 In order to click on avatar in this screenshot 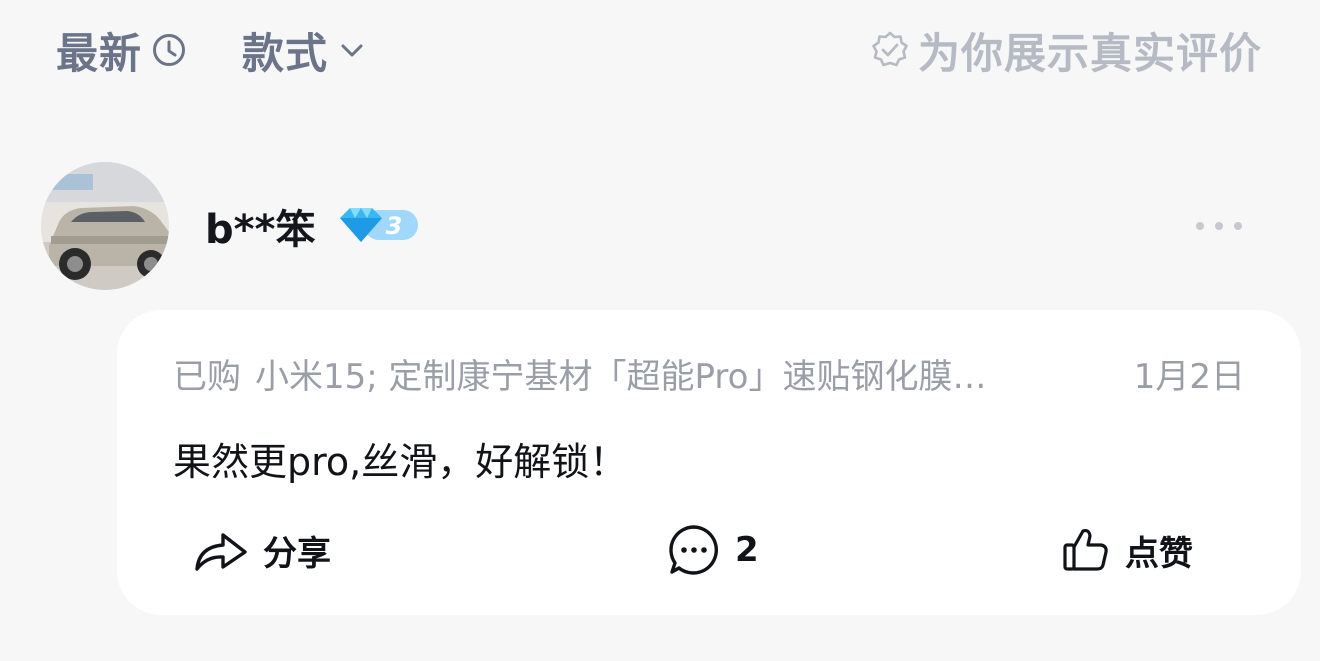, I will do `click(105, 226)`.